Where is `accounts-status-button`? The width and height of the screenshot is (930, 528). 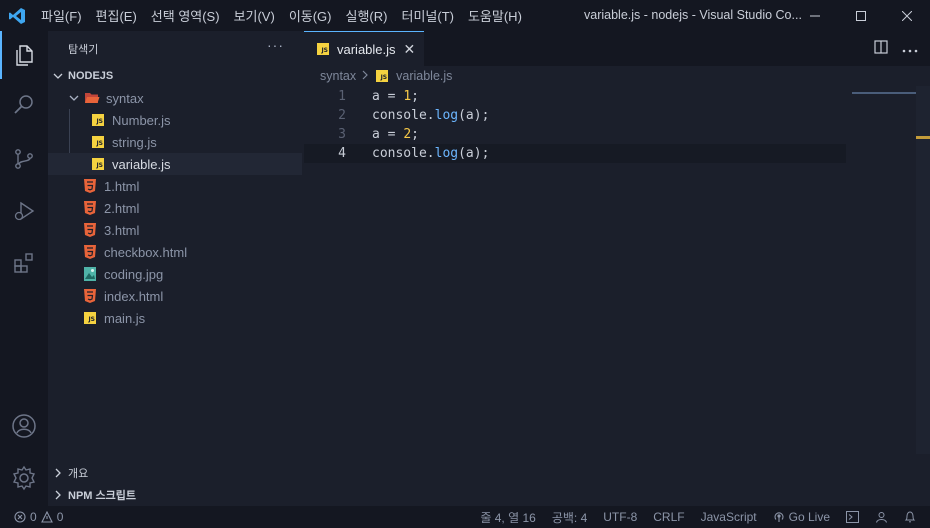
accounts-status-button is located at coordinates (881, 517).